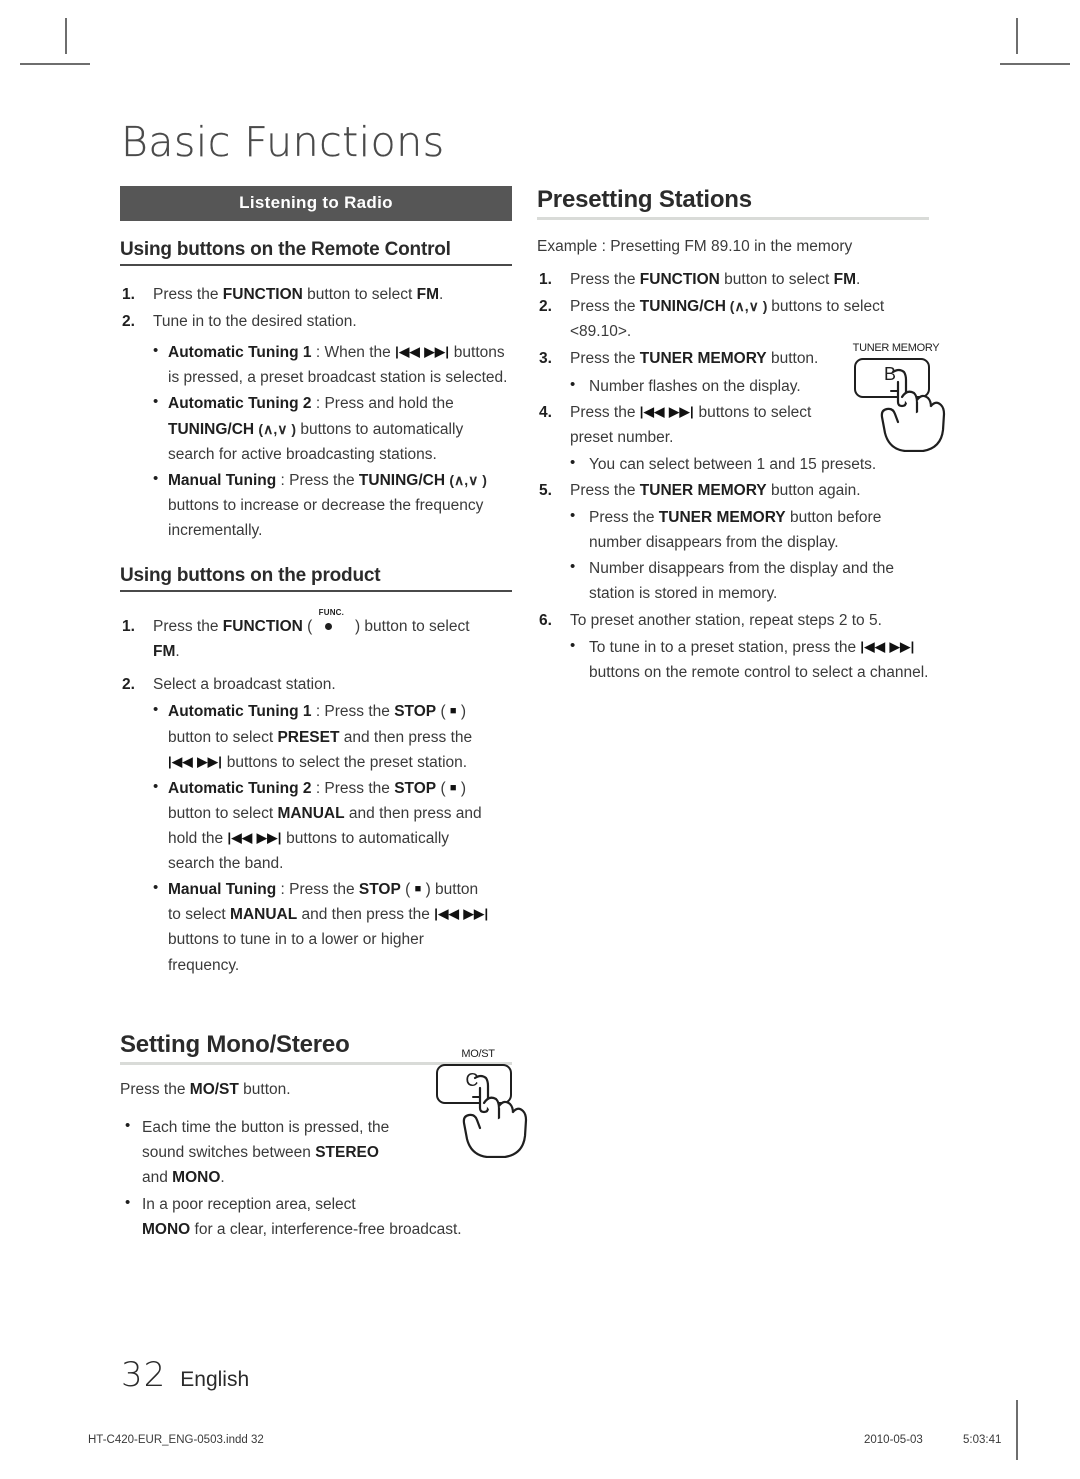  What do you see at coordinates (733, 218) in the screenshot?
I see `divider-presetting-stations` at bounding box center [733, 218].